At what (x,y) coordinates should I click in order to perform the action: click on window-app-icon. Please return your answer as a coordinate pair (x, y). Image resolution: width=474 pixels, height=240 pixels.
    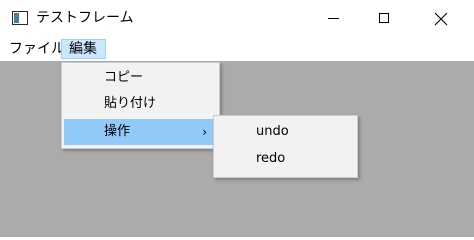
    Looking at the image, I should click on (20, 18).